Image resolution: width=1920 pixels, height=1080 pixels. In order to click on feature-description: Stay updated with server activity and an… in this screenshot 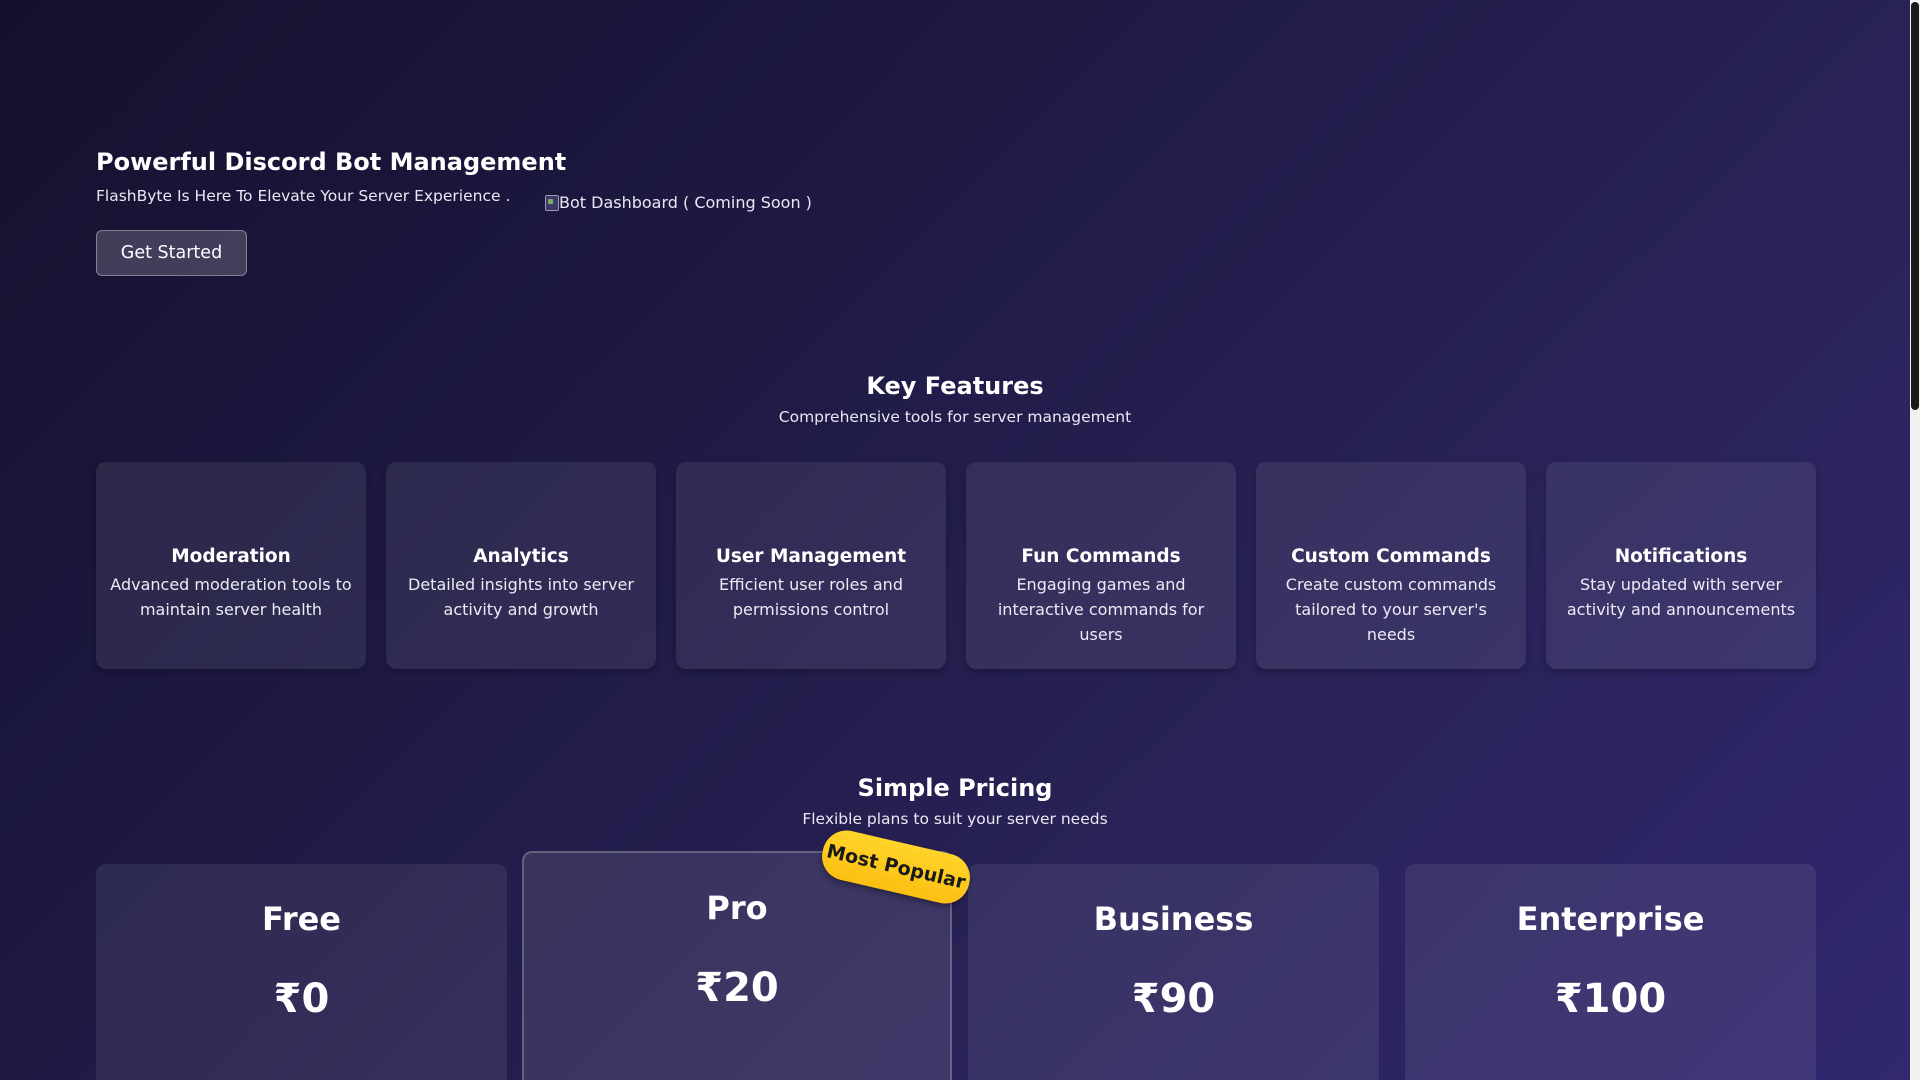, I will do `click(1681, 597)`.